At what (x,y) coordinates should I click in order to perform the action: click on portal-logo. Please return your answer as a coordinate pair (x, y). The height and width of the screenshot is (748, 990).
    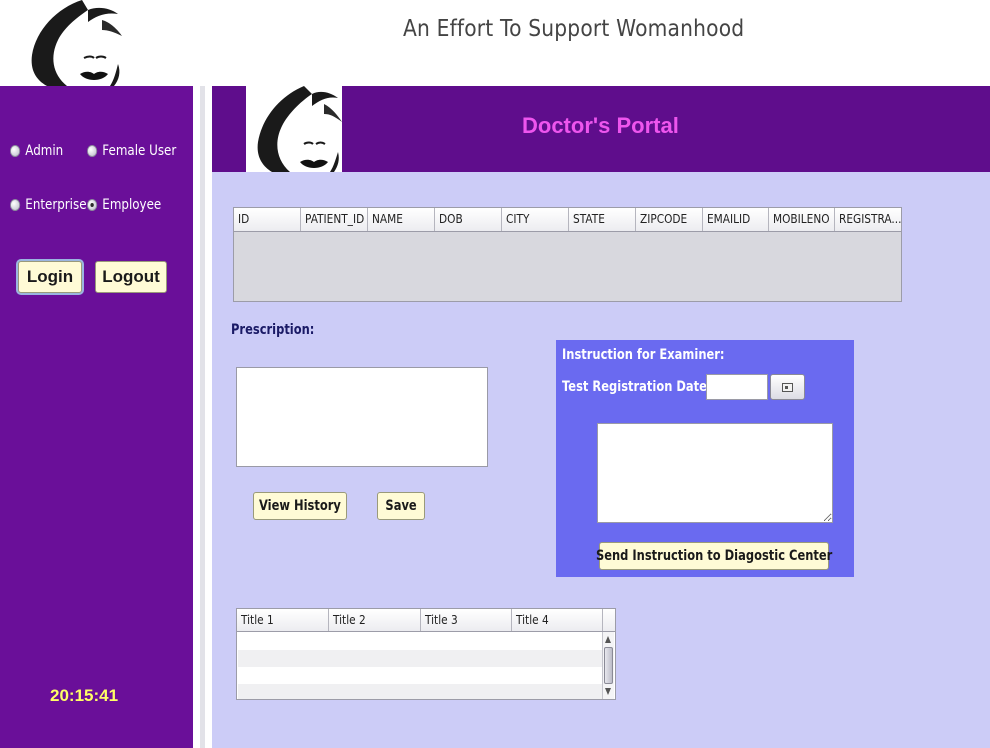
    Looking at the image, I should click on (294, 129).